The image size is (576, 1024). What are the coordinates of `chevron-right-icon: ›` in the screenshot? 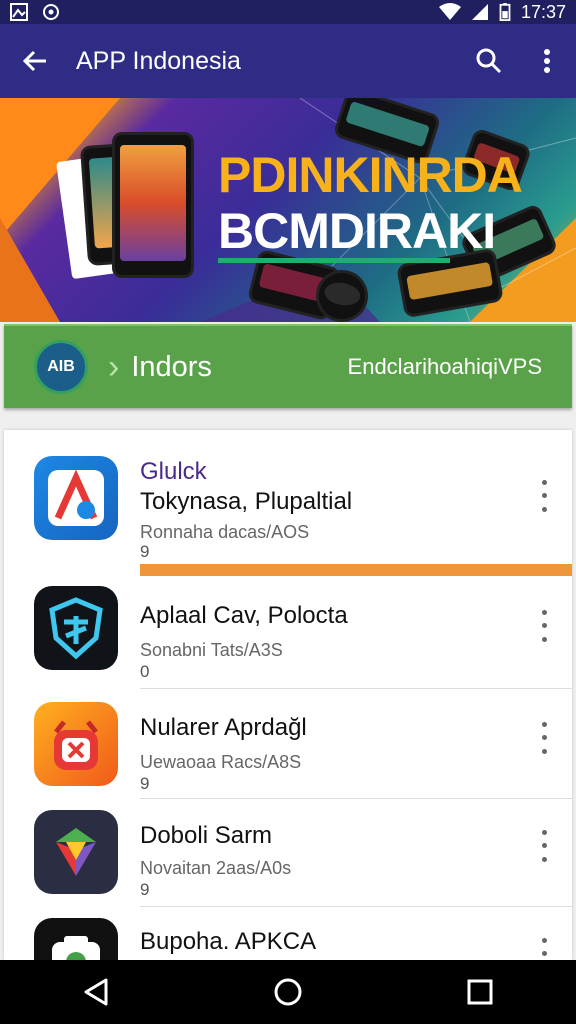 It's located at (114, 366).